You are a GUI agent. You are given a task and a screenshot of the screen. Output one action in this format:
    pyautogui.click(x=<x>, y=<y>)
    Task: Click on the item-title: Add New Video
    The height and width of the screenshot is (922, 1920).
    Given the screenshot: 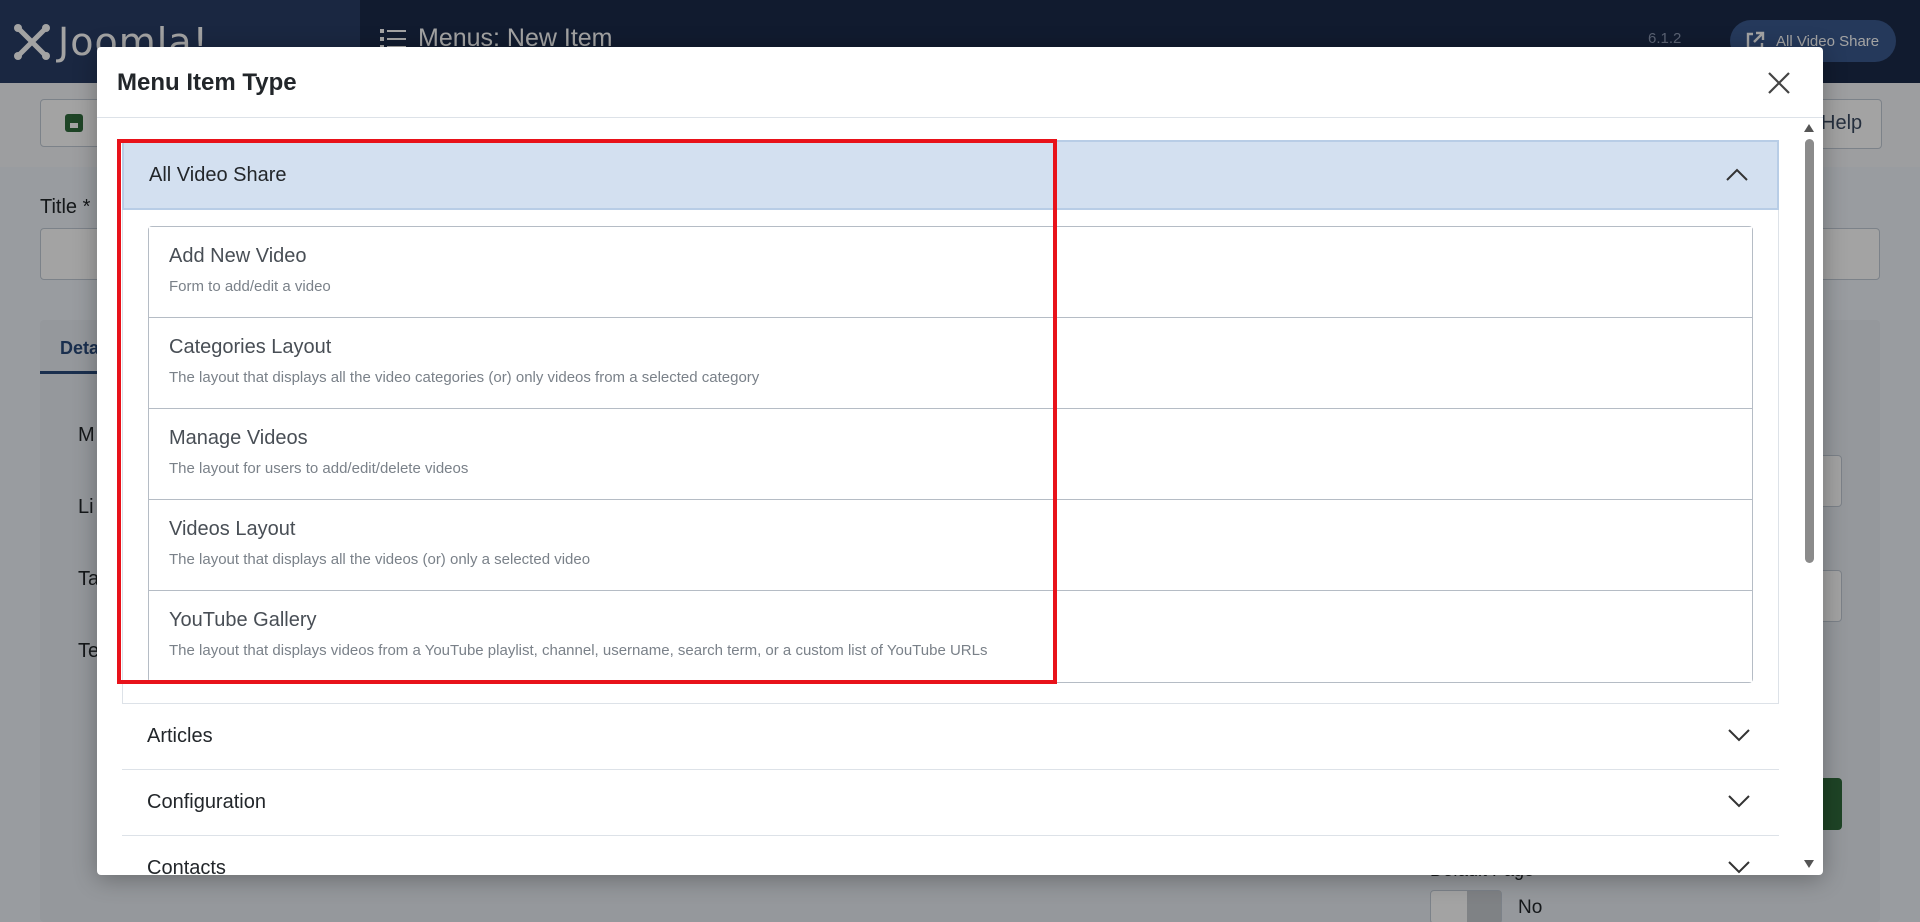 What is the action you would take?
    pyautogui.click(x=238, y=256)
    